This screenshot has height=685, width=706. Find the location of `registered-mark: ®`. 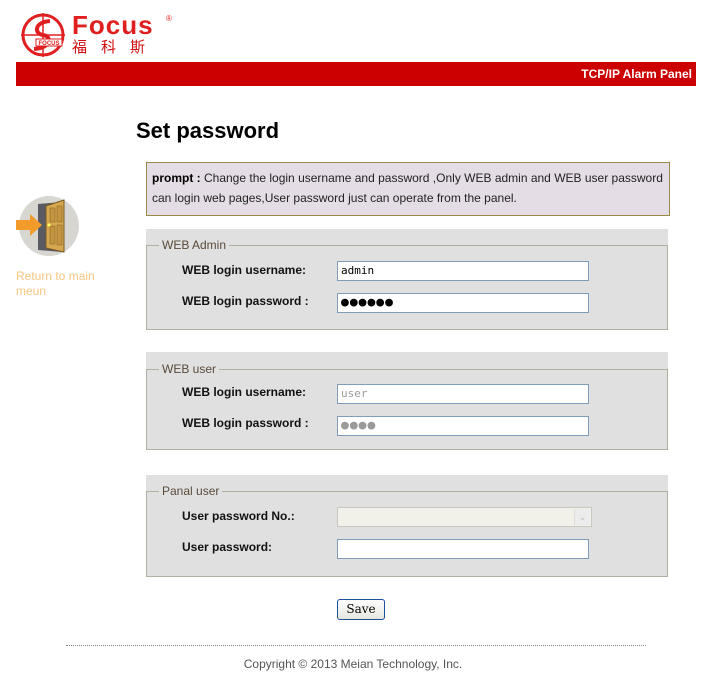

registered-mark: ® is located at coordinates (169, 18).